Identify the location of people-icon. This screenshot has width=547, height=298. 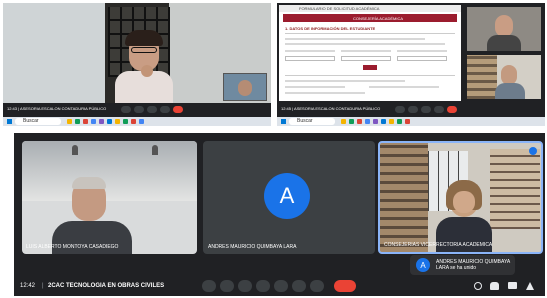
(494, 286).